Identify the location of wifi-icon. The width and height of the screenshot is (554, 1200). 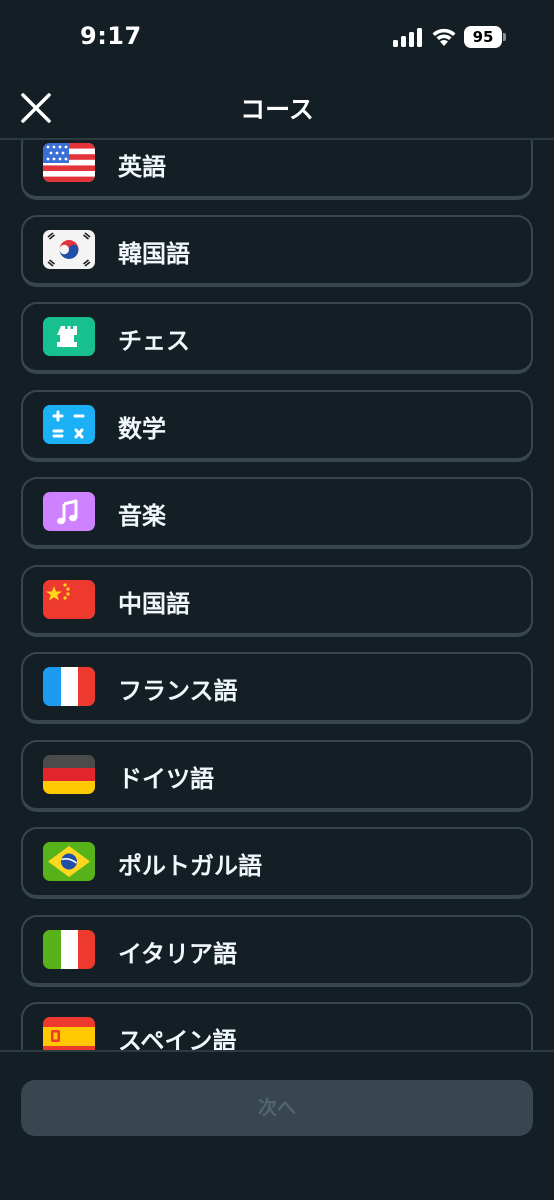
(444, 37).